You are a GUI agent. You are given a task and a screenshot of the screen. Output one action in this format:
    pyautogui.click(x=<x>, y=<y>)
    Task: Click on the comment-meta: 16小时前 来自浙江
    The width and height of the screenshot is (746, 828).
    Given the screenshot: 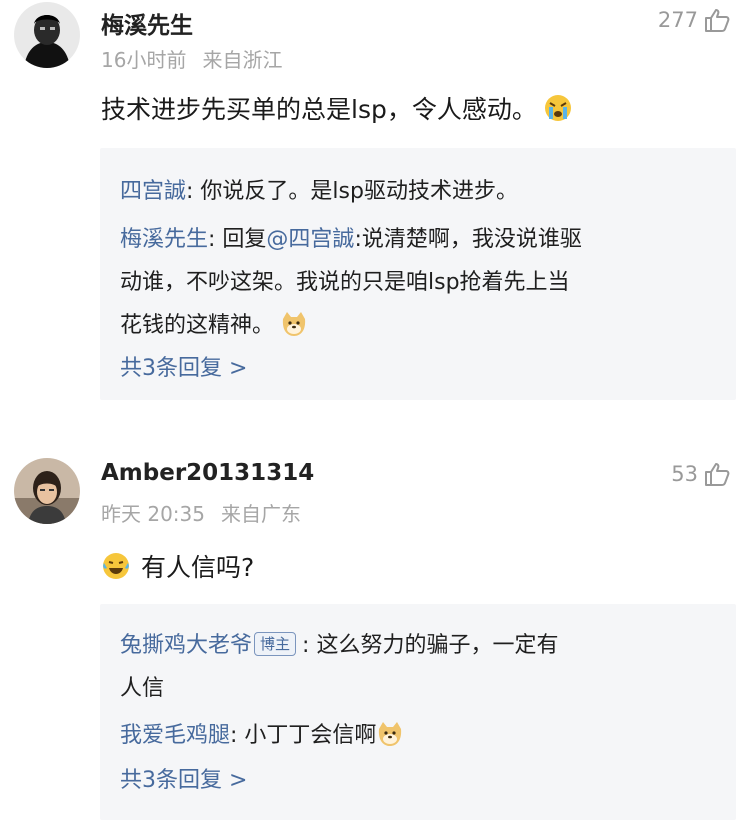 What is the action you would take?
    pyautogui.click(x=191, y=58)
    